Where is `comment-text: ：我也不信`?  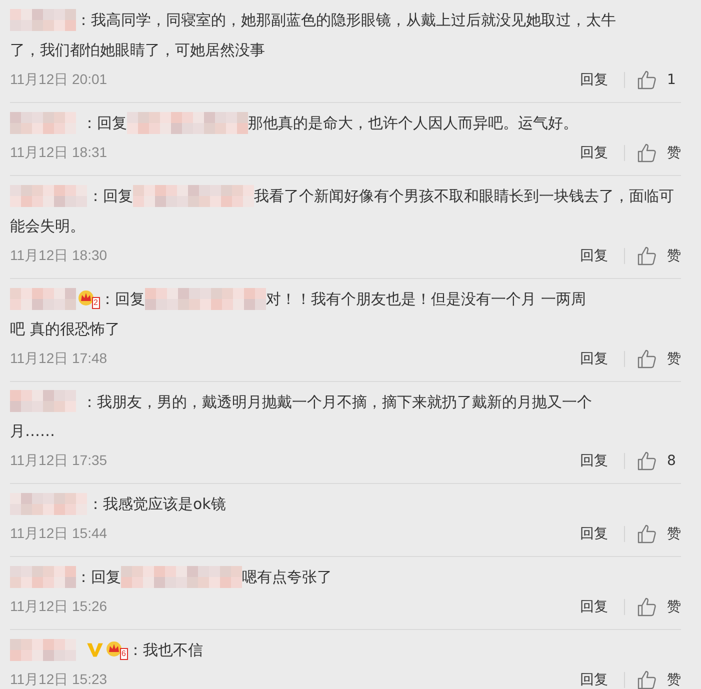 comment-text: ：我也不信 is located at coordinates (165, 650).